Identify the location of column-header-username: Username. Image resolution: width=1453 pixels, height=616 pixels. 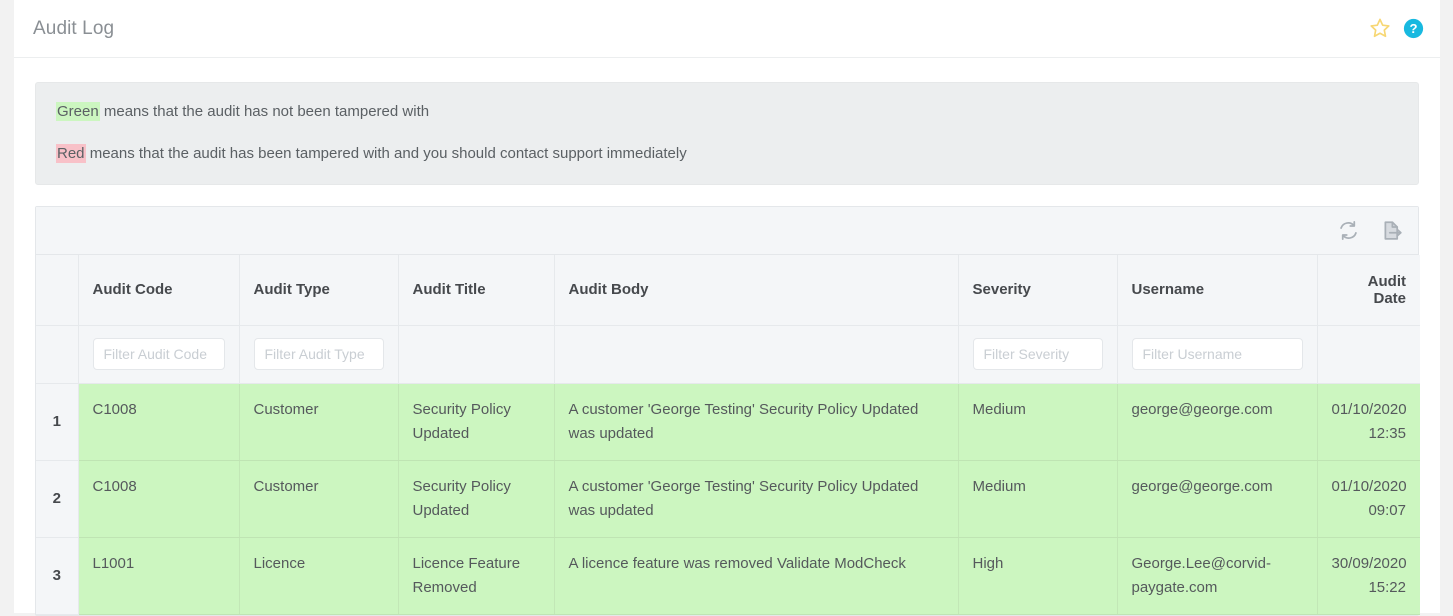
(1217, 290).